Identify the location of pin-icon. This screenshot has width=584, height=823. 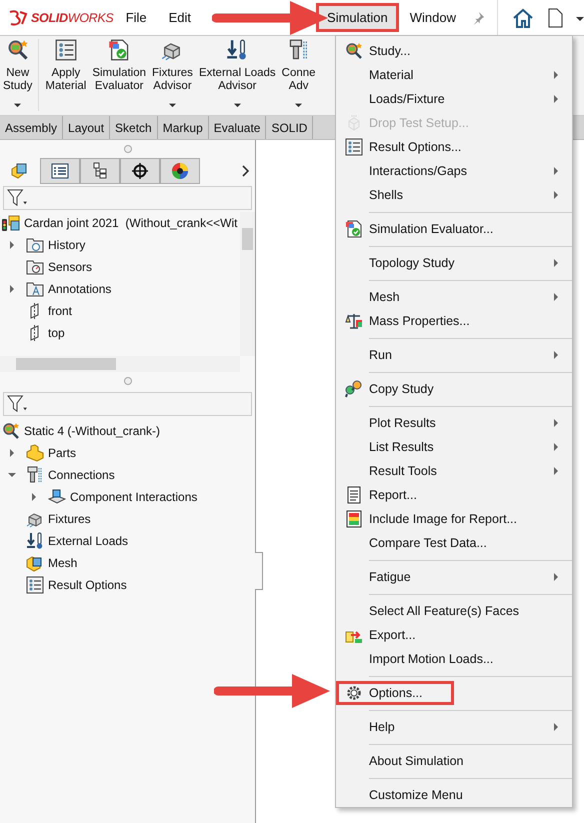
(478, 17).